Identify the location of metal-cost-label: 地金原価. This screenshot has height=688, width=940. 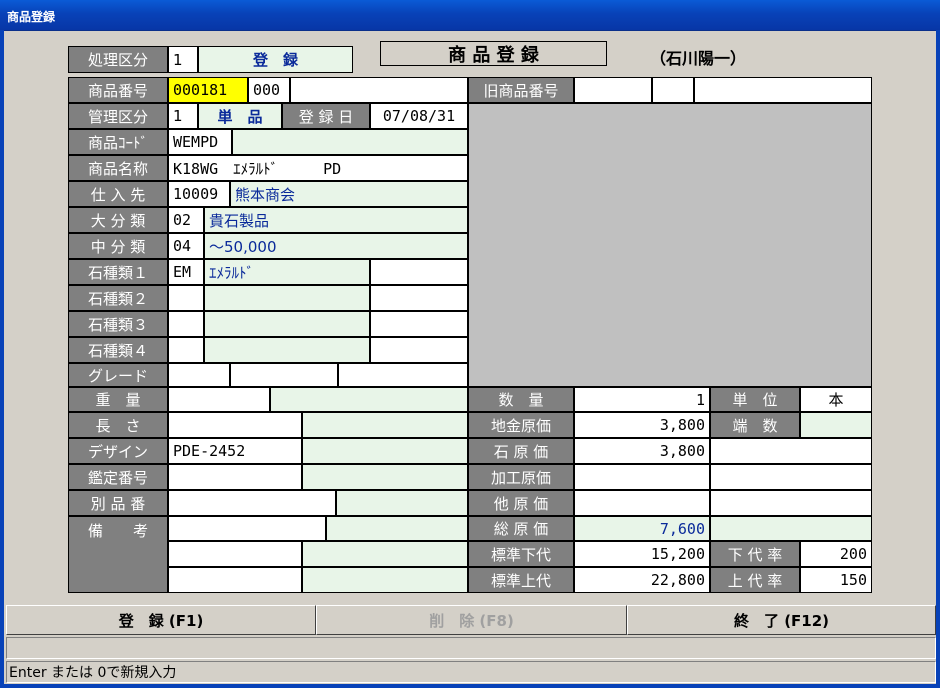
(521, 425).